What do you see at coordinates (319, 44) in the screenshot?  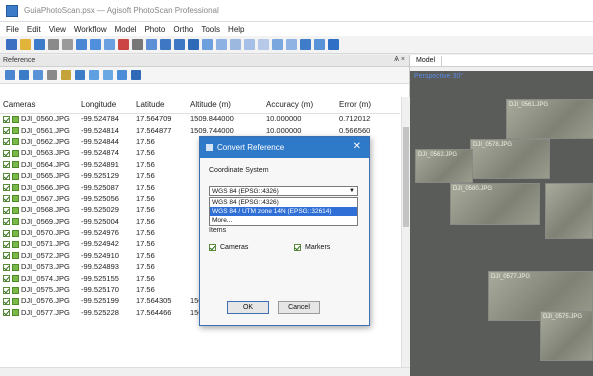 I see `flag-icon` at bounding box center [319, 44].